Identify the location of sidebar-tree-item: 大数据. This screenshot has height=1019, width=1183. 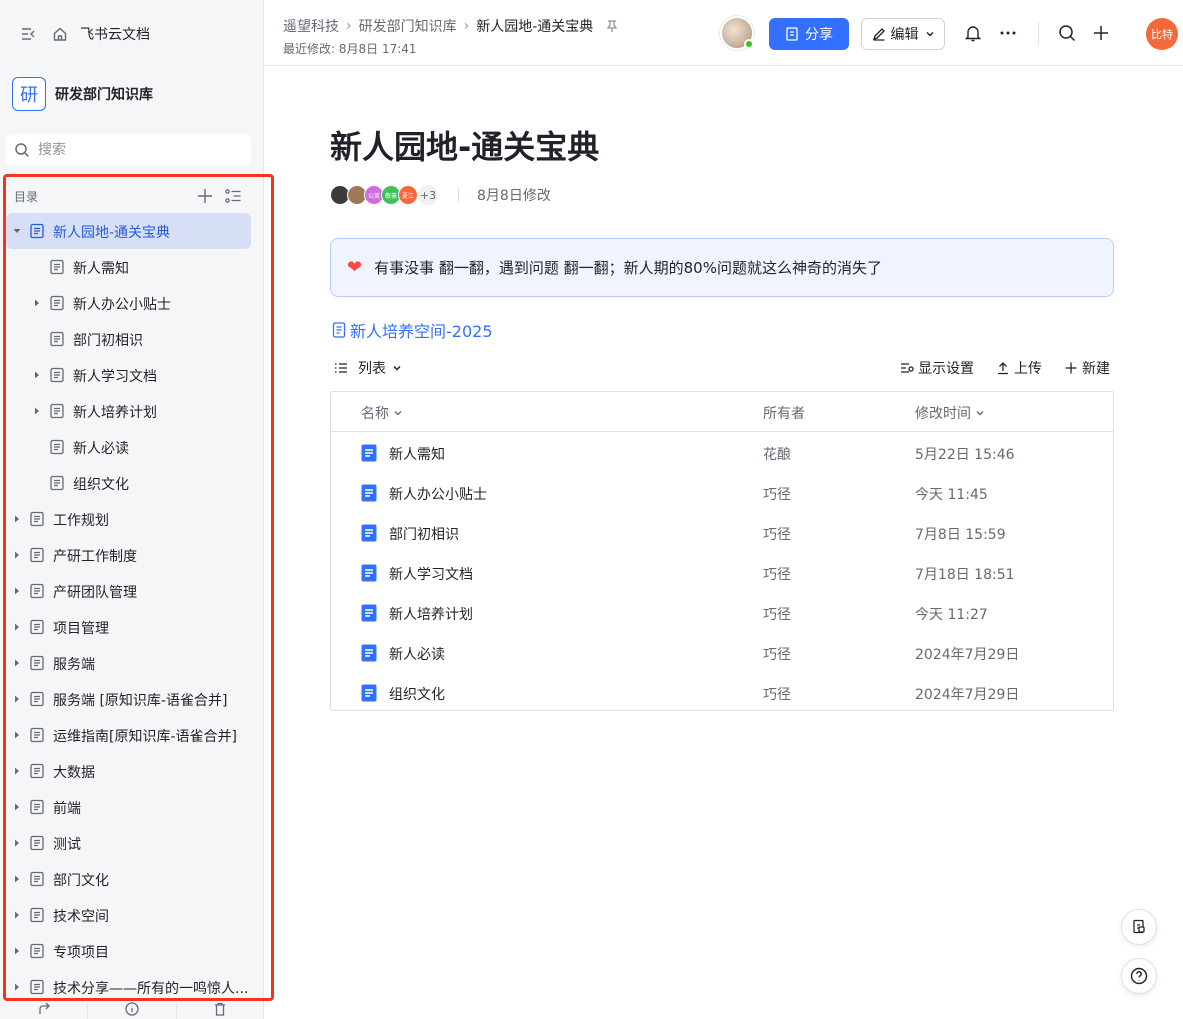
(128, 771).